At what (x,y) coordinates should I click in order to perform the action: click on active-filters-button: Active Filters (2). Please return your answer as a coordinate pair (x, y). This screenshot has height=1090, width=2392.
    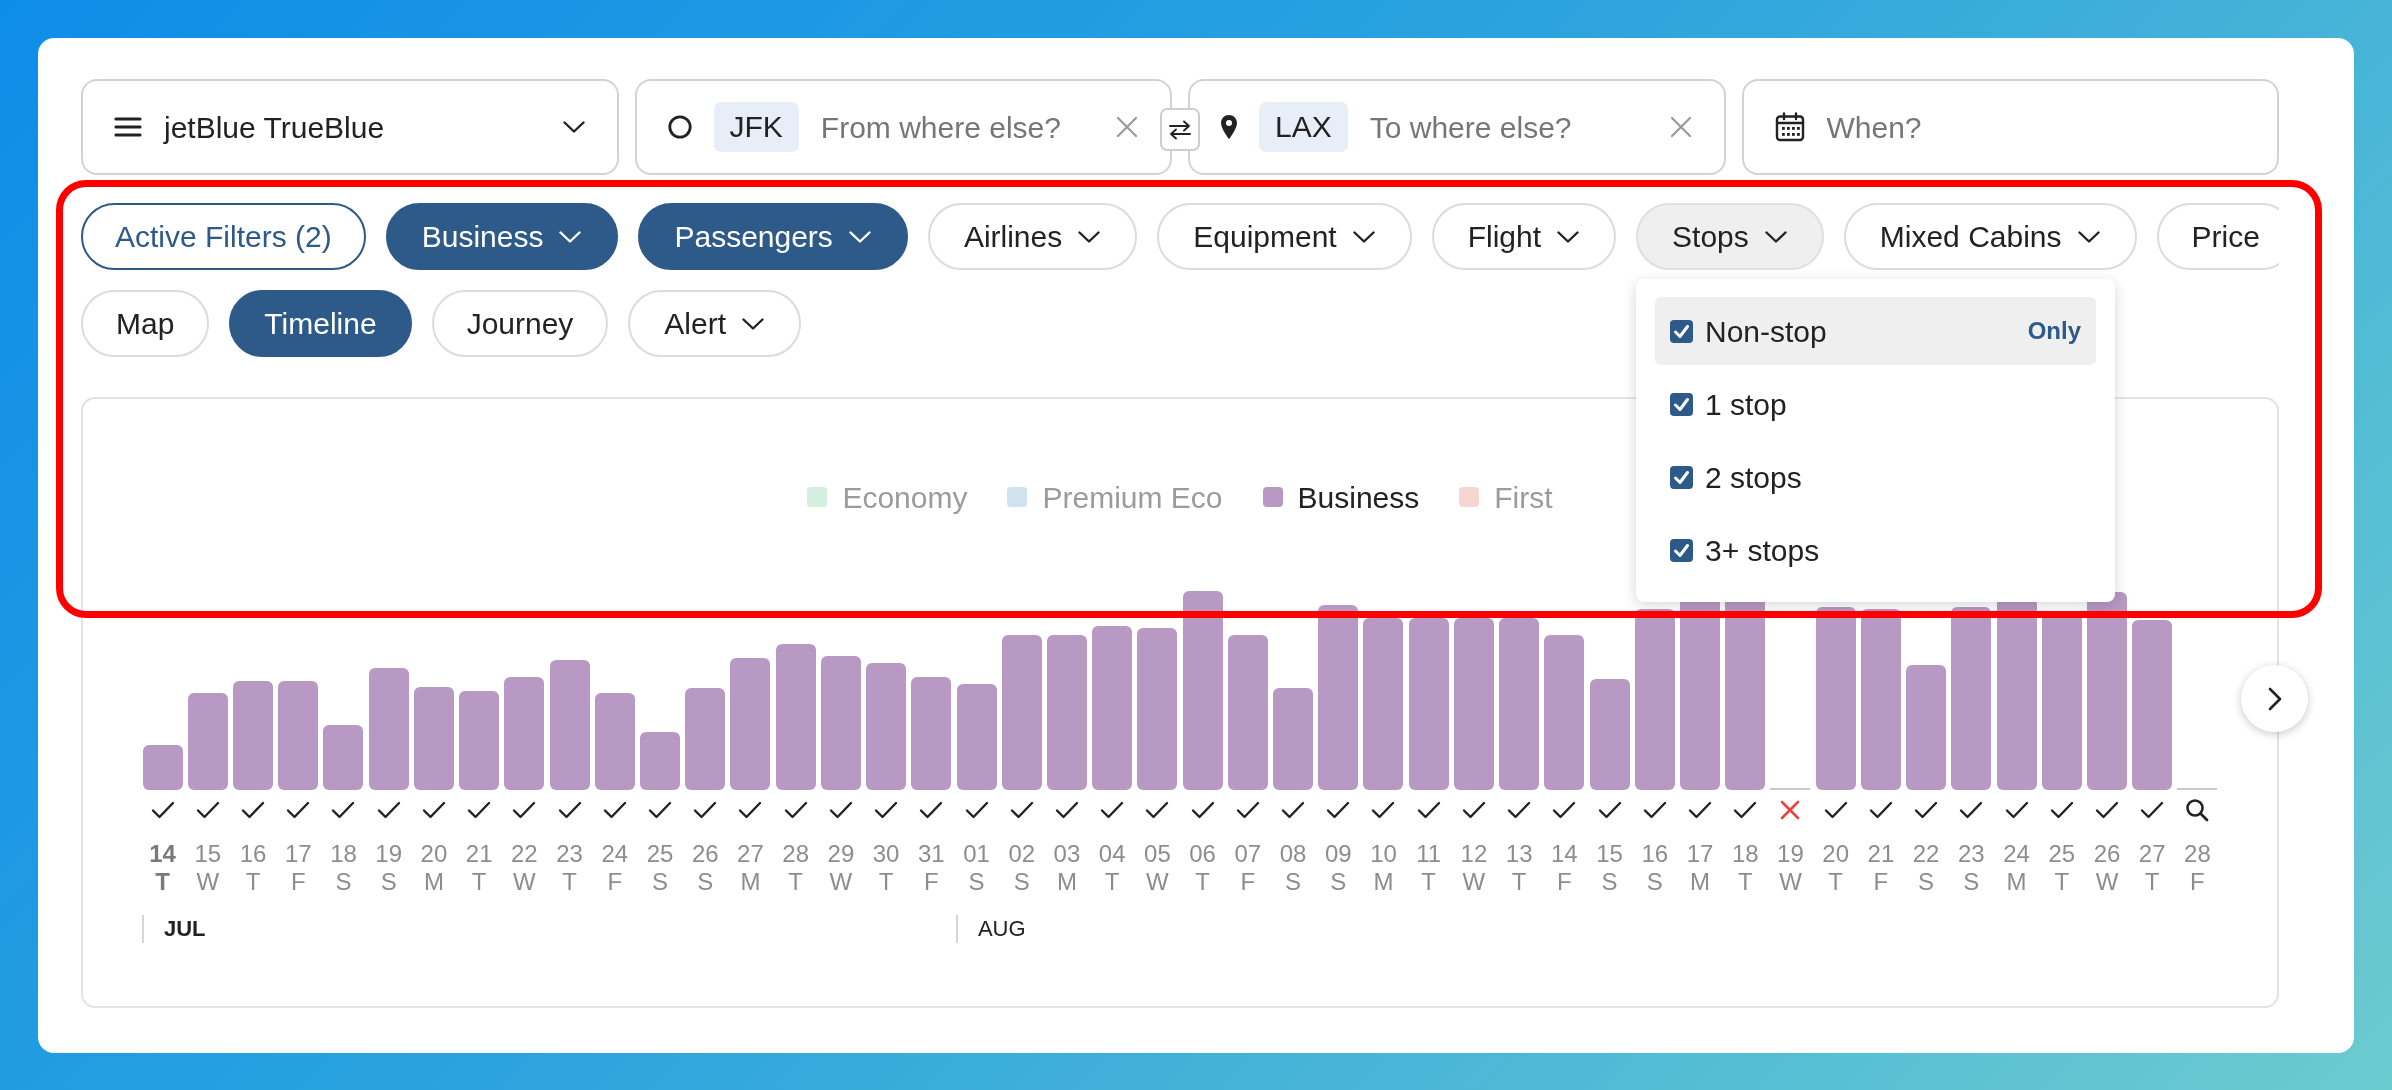
    Looking at the image, I should click on (223, 236).